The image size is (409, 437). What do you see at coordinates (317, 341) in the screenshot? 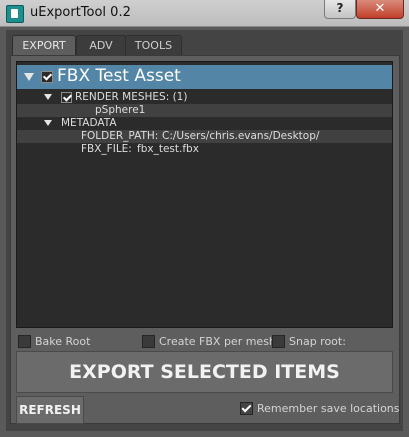
I see `snap-root-label: Snap root:` at bounding box center [317, 341].